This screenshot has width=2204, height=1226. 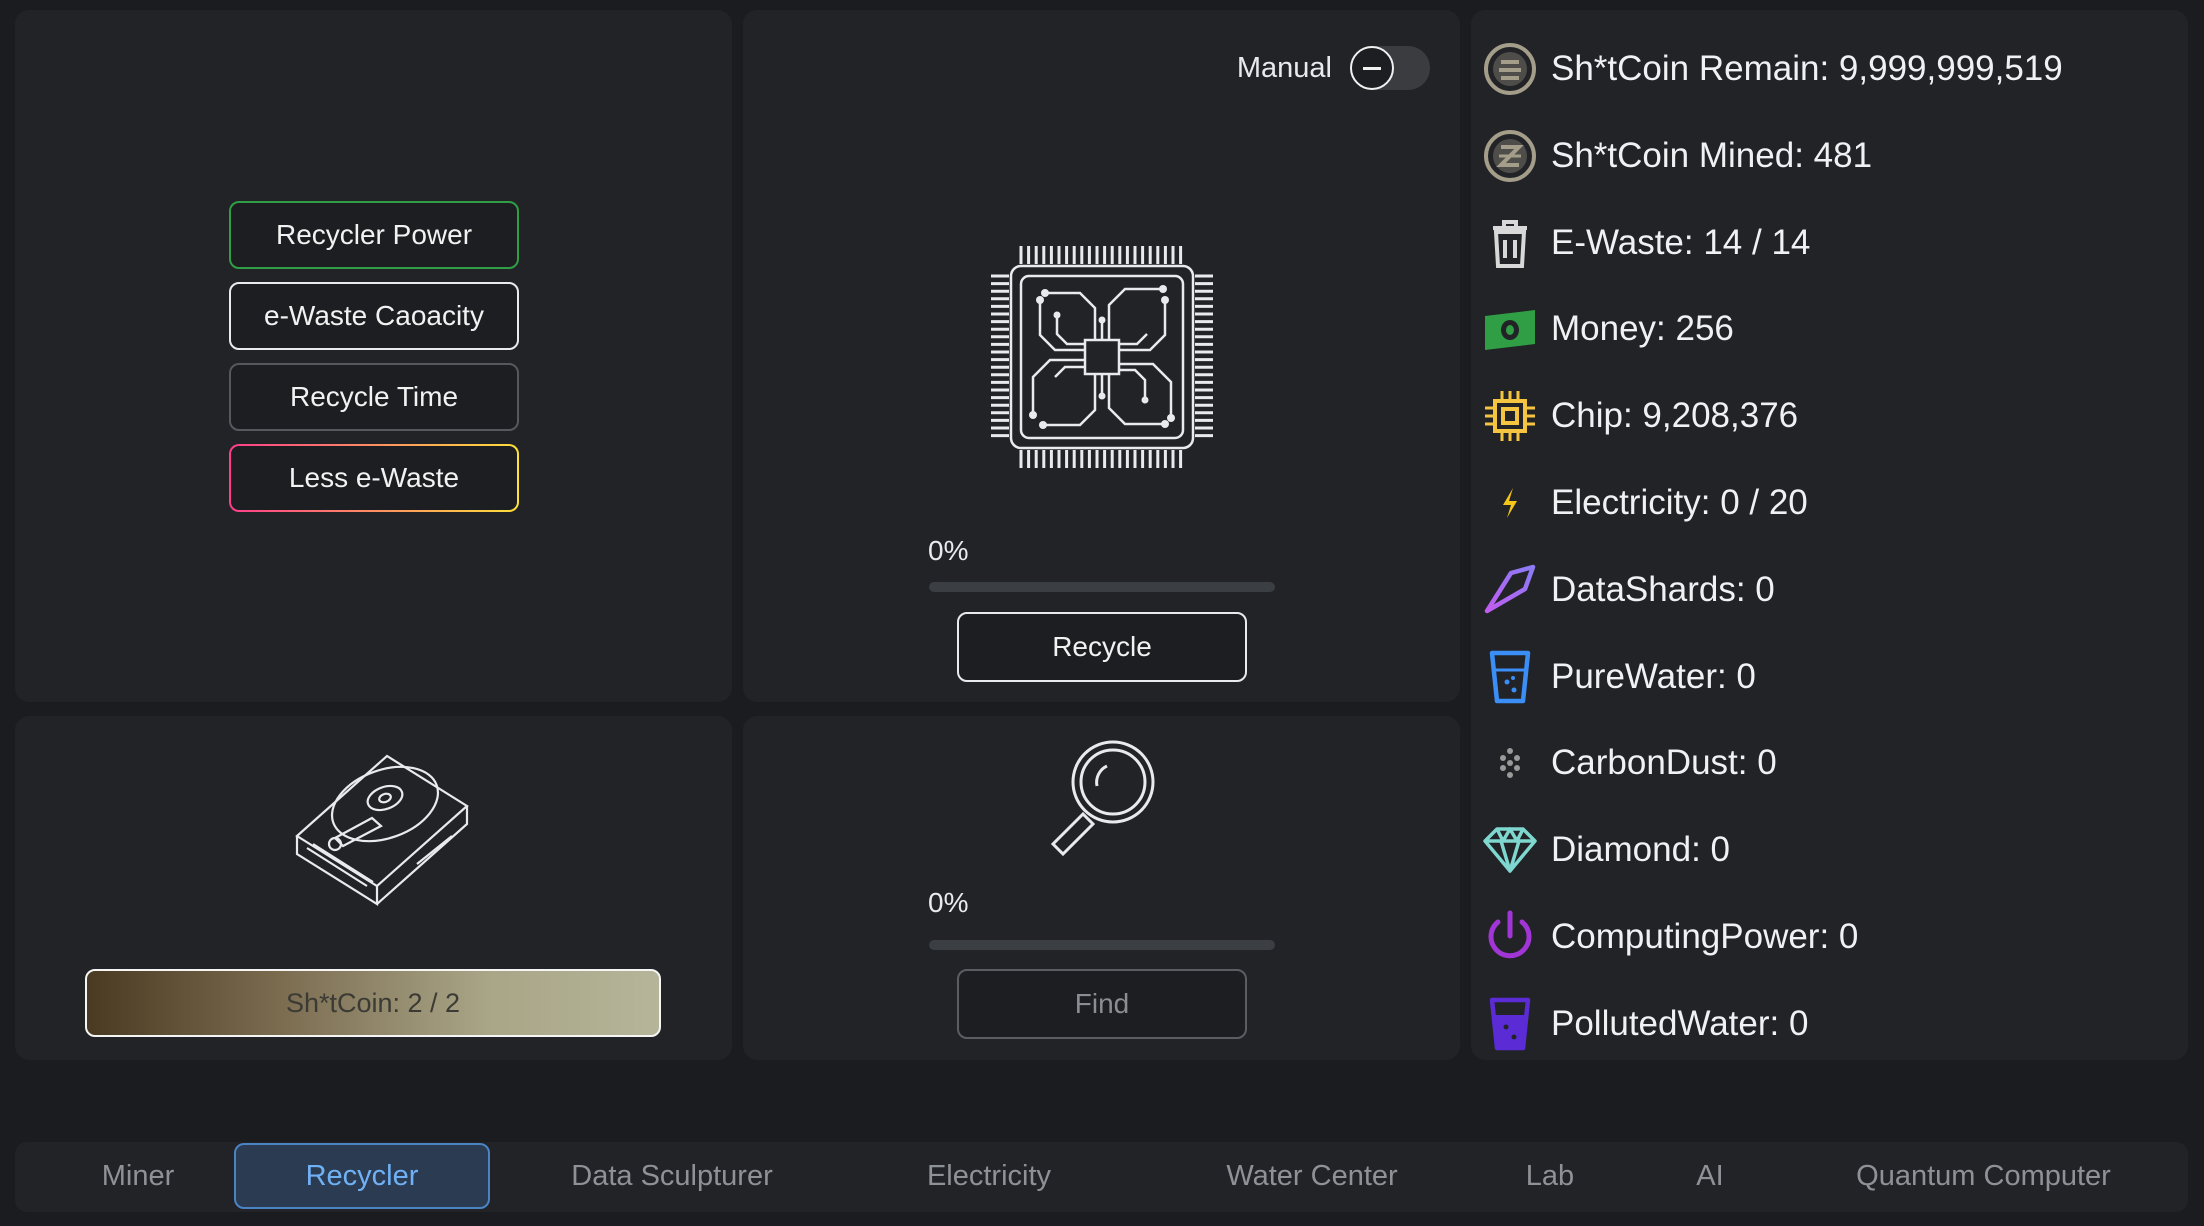 What do you see at coordinates (138, 1176) in the screenshot?
I see `nav-tab-miner: Miner` at bounding box center [138, 1176].